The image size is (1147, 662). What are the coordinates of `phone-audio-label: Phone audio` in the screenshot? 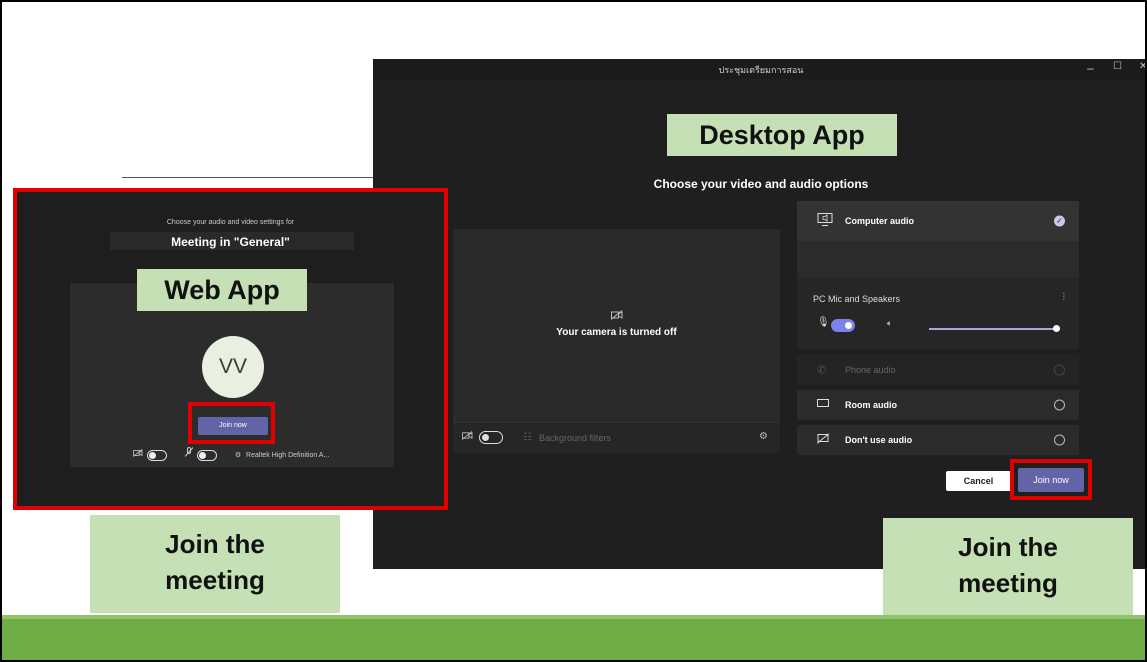 It's located at (870, 370).